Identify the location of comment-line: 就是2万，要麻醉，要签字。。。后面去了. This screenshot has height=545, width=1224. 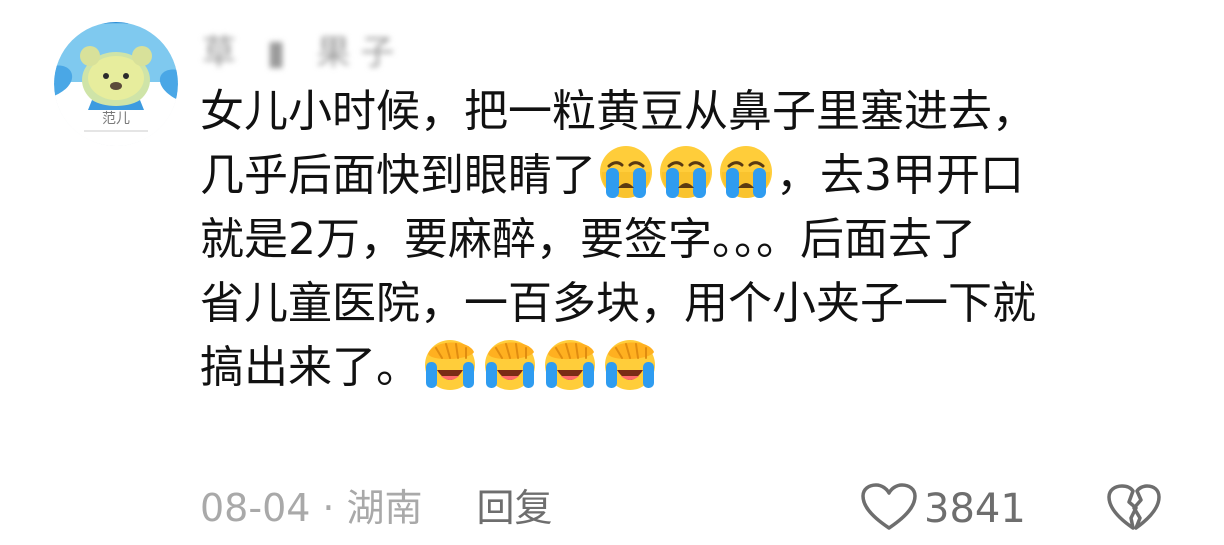
(695, 240).